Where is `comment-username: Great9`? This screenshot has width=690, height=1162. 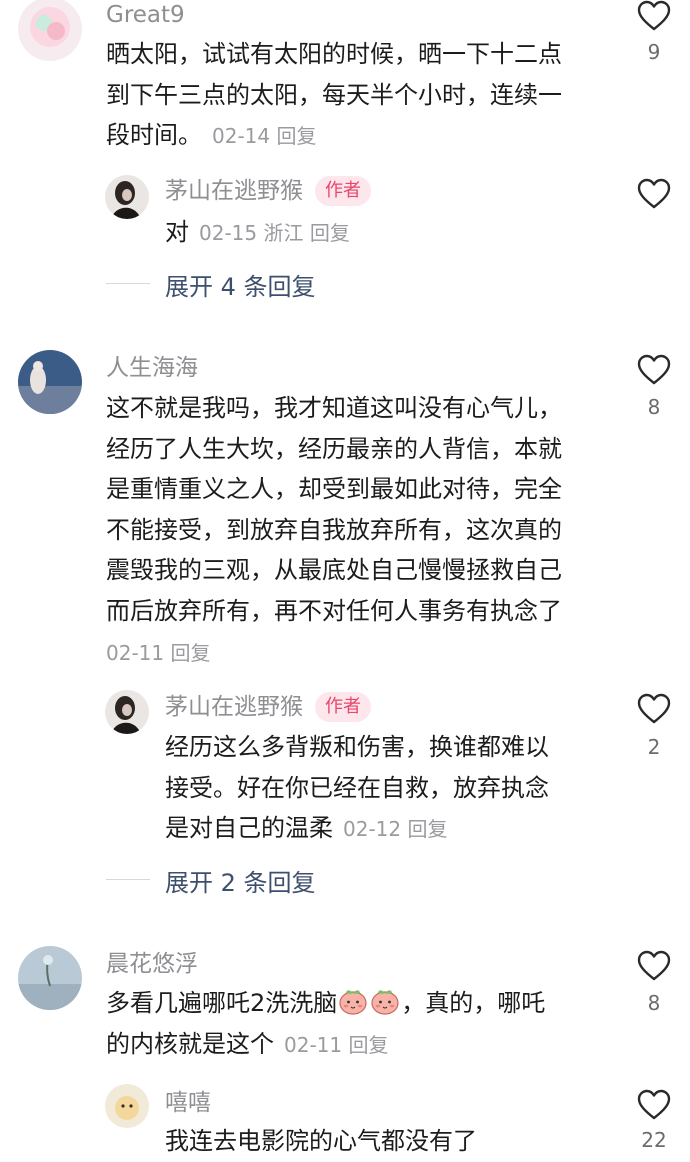
comment-username: Great9 is located at coordinates (145, 15).